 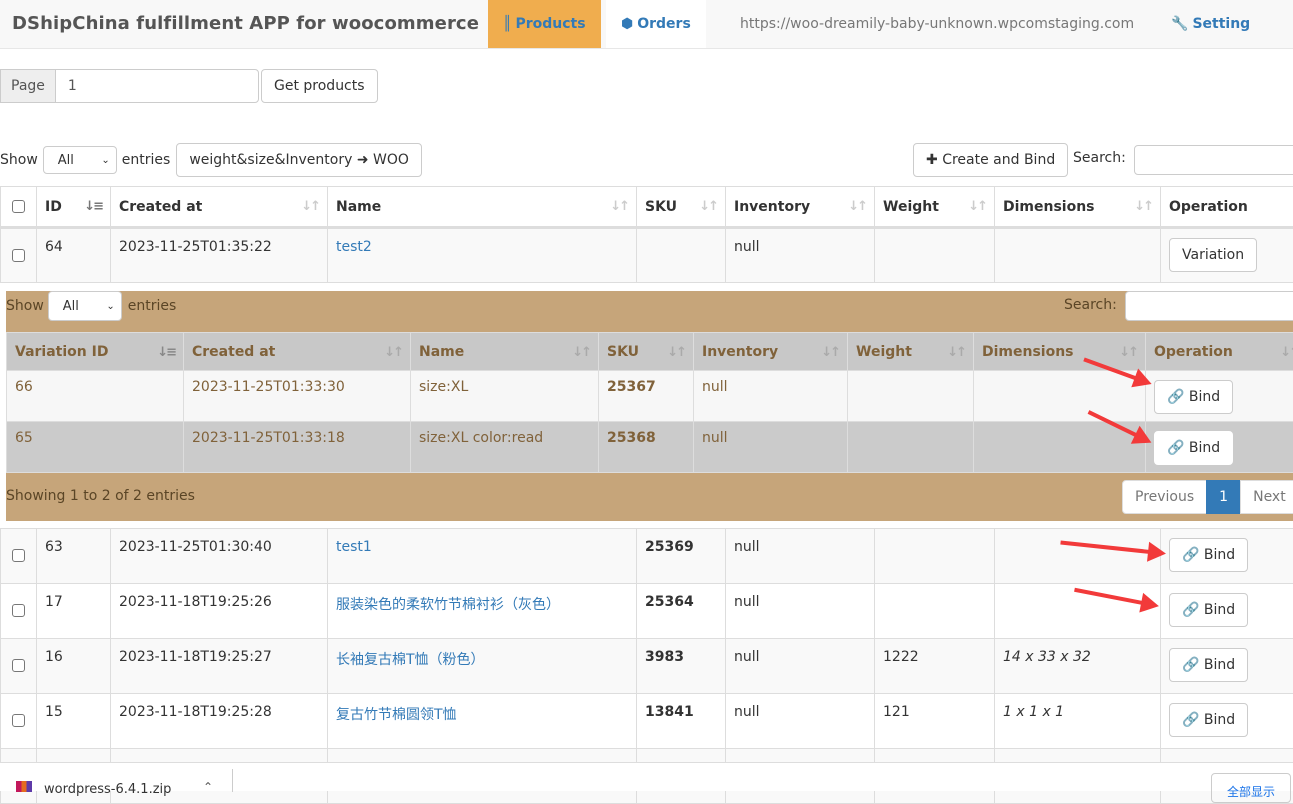 What do you see at coordinates (1213, 160) in the screenshot?
I see `search-input` at bounding box center [1213, 160].